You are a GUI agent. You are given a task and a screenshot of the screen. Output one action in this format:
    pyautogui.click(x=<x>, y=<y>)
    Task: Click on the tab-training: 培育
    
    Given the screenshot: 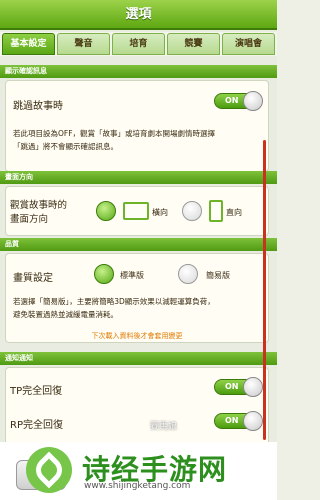 What is the action you would take?
    pyautogui.click(x=138, y=44)
    